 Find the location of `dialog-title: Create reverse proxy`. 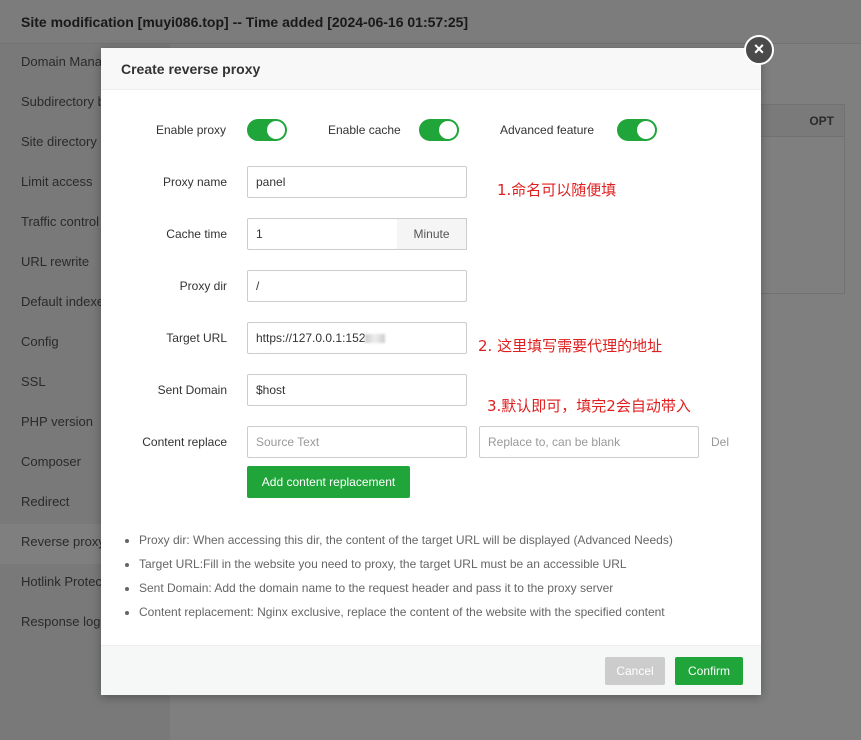

dialog-title: Create reverse proxy is located at coordinates (431, 69).